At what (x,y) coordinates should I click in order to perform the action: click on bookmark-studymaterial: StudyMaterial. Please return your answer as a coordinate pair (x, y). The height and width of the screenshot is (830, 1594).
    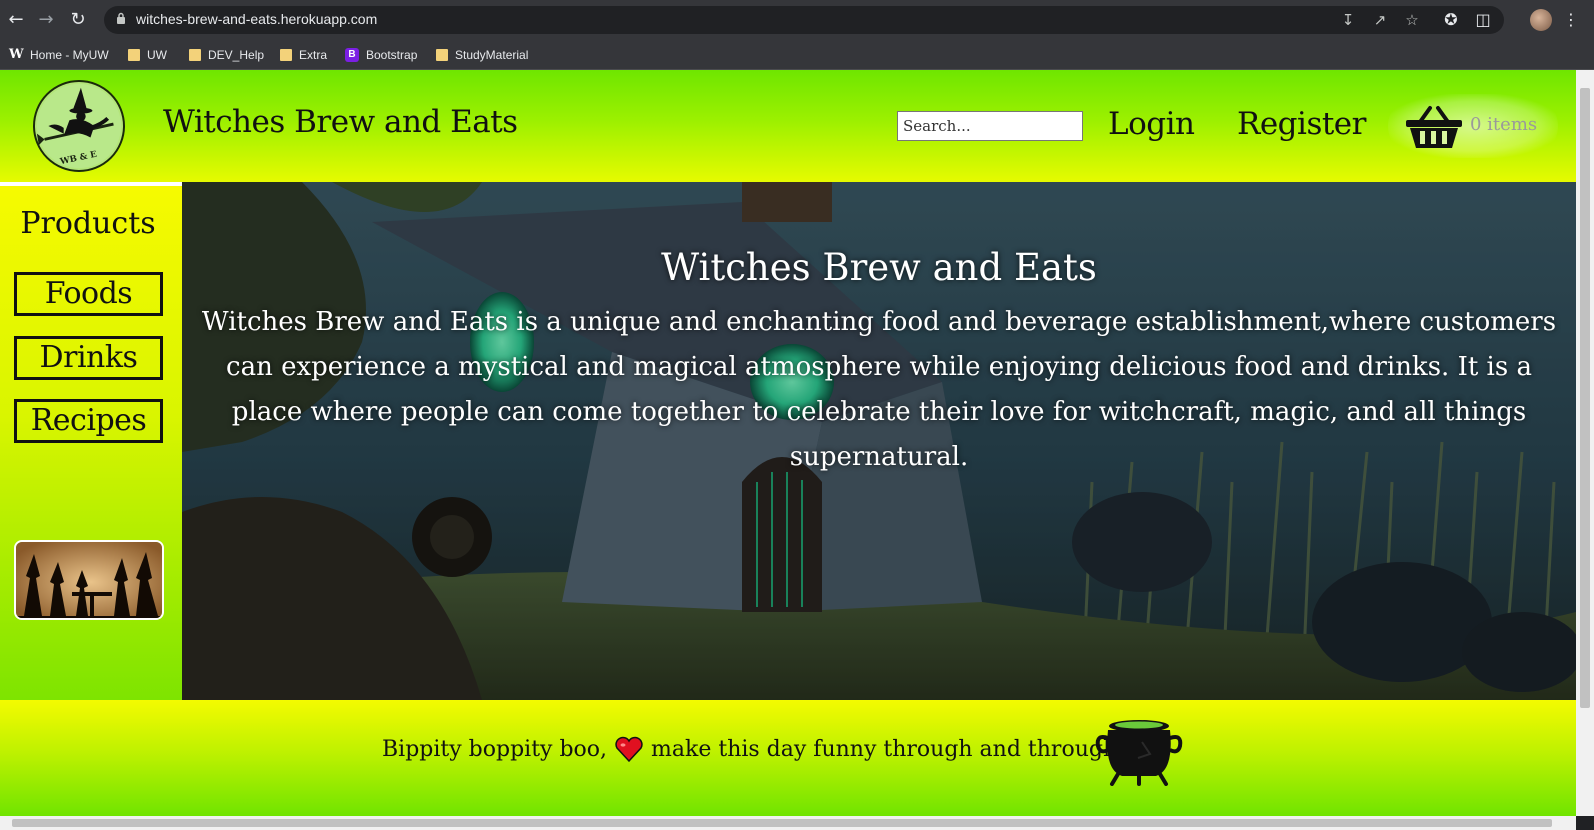
    Looking at the image, I should click on (482, 55).